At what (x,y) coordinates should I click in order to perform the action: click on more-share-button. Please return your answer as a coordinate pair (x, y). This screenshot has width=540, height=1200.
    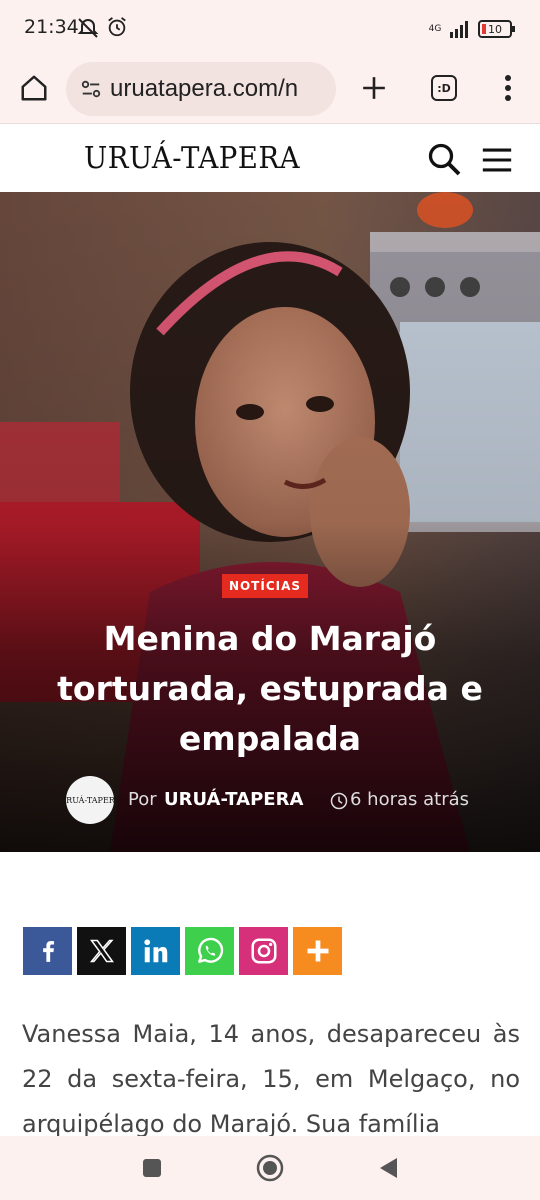
    Looking at the image, I should click on (317, 951).